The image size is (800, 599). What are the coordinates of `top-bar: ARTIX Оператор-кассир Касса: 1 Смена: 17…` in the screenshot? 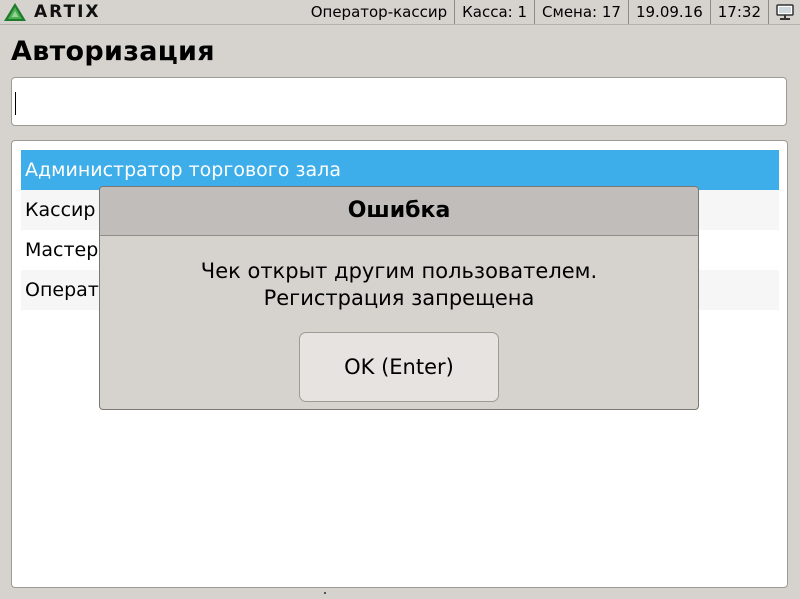 It's located at (400, 12).